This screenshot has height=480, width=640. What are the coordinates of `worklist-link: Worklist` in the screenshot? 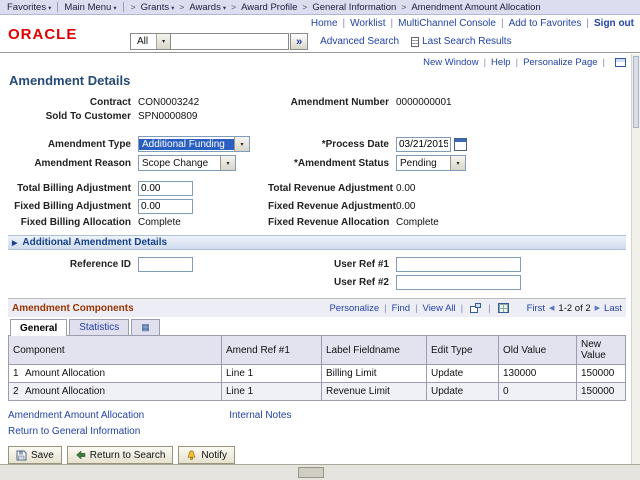 It's located at (367, 23).